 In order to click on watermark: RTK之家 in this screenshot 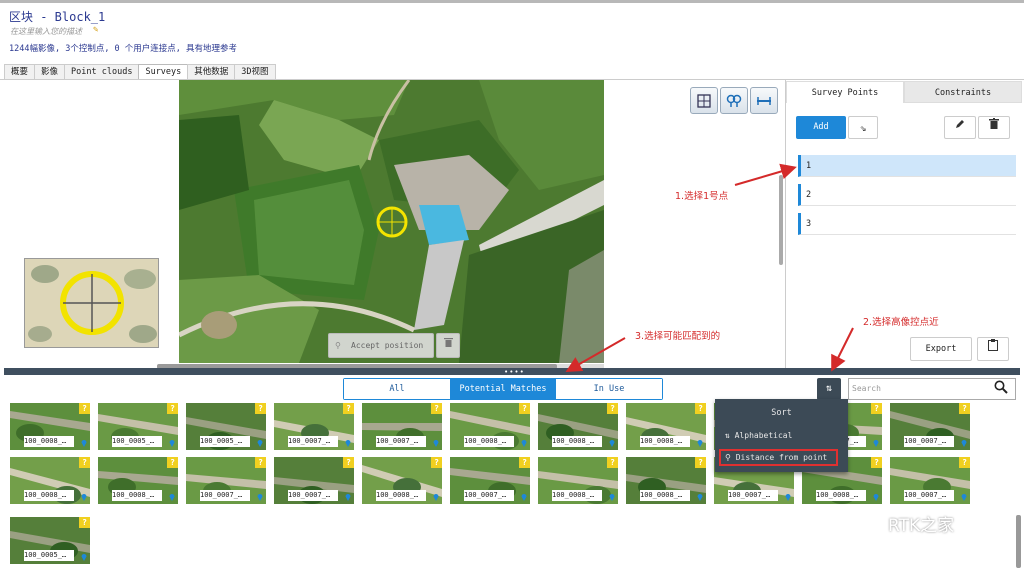, I will do `click(901, 523)`.